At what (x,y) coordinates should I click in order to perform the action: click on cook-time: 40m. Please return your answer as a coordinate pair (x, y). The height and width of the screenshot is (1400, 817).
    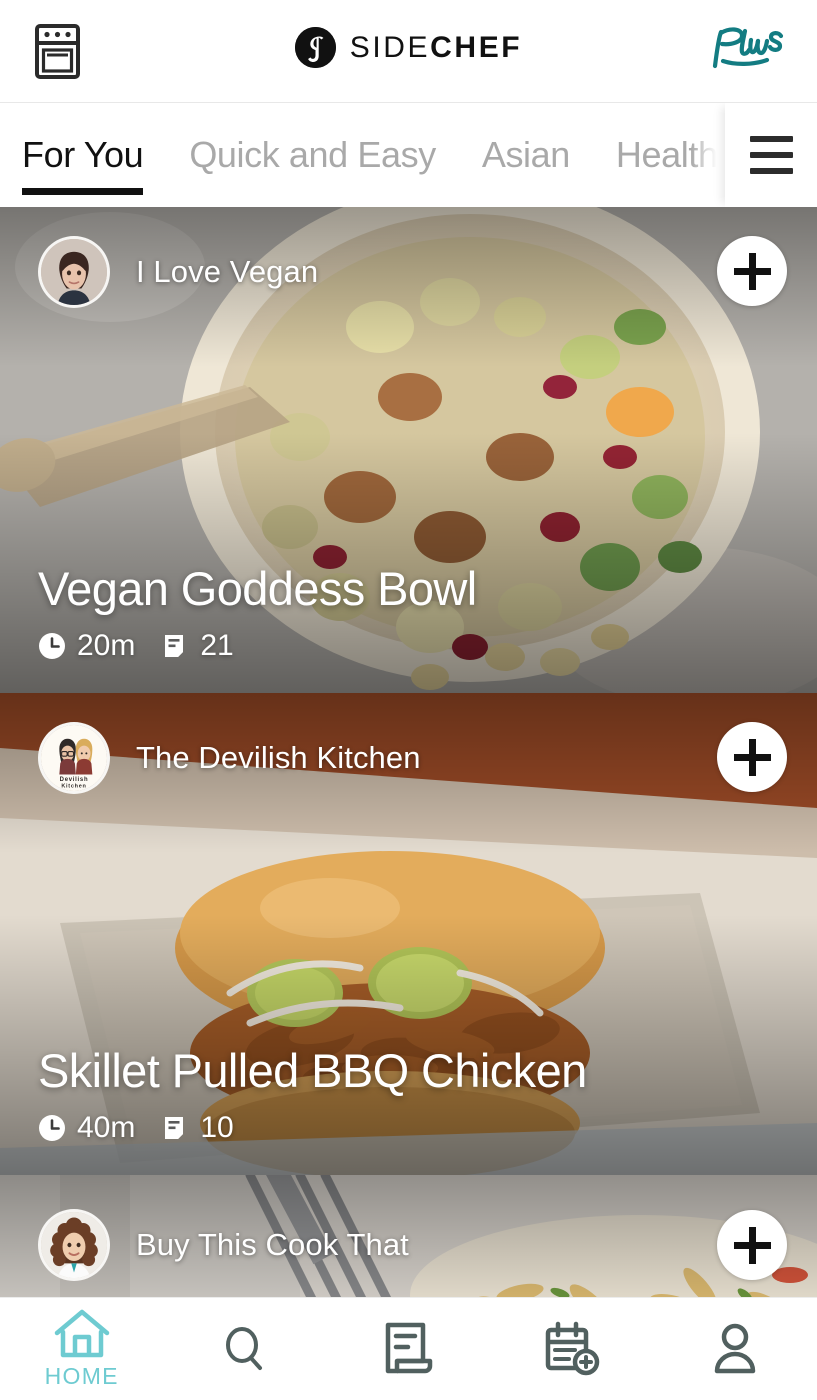
    Looking at the image, I should click on (86, 1128).